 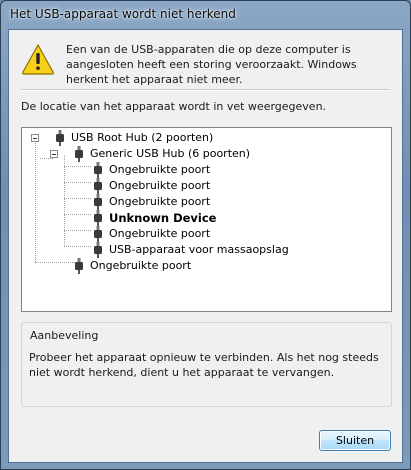 What do you see at coordinates (142, 137) in the screenshot?
I see `tree-node-label: USB Root Hub (2 poorten)` at bounding box center [142, 137].